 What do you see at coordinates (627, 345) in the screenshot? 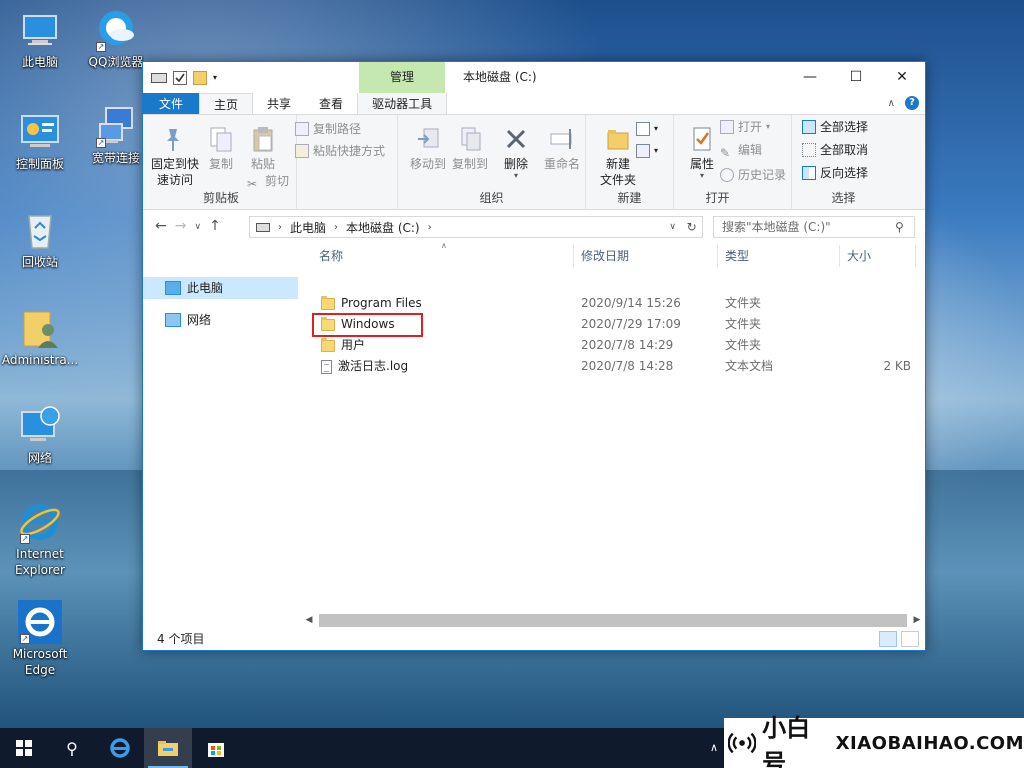
I see `file-date: 2020/7/8 14:29` at bounding box center [627, 345].